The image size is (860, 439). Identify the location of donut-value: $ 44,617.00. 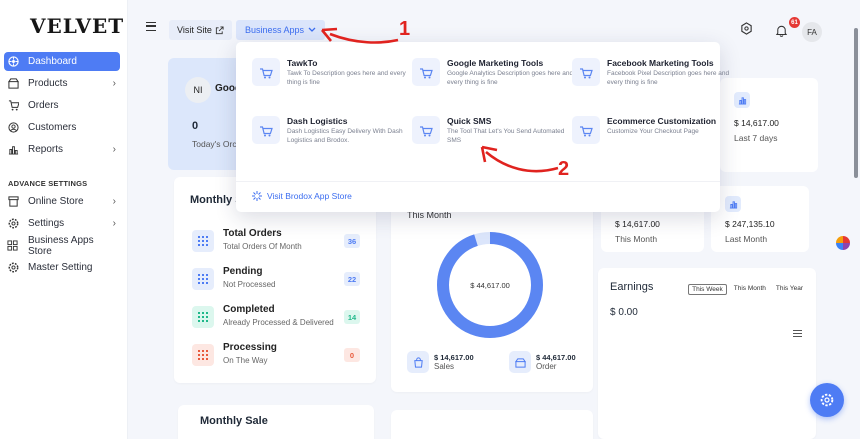
(490, 285).